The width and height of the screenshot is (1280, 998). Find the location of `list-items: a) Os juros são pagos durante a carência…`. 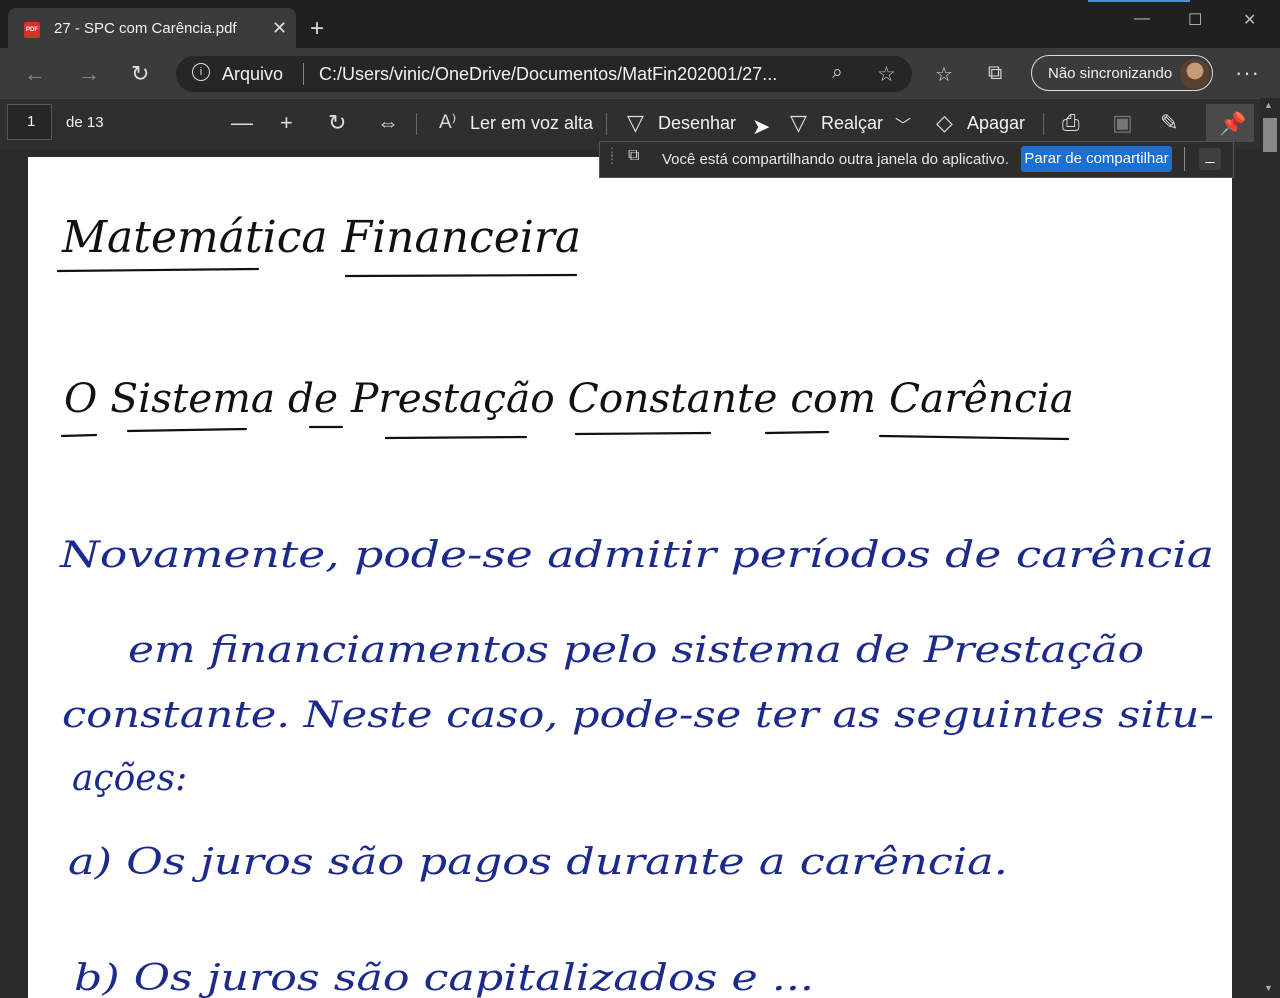

list-items: a) Os juros são pagos durante a carência… is located at coordinates (538, 920).